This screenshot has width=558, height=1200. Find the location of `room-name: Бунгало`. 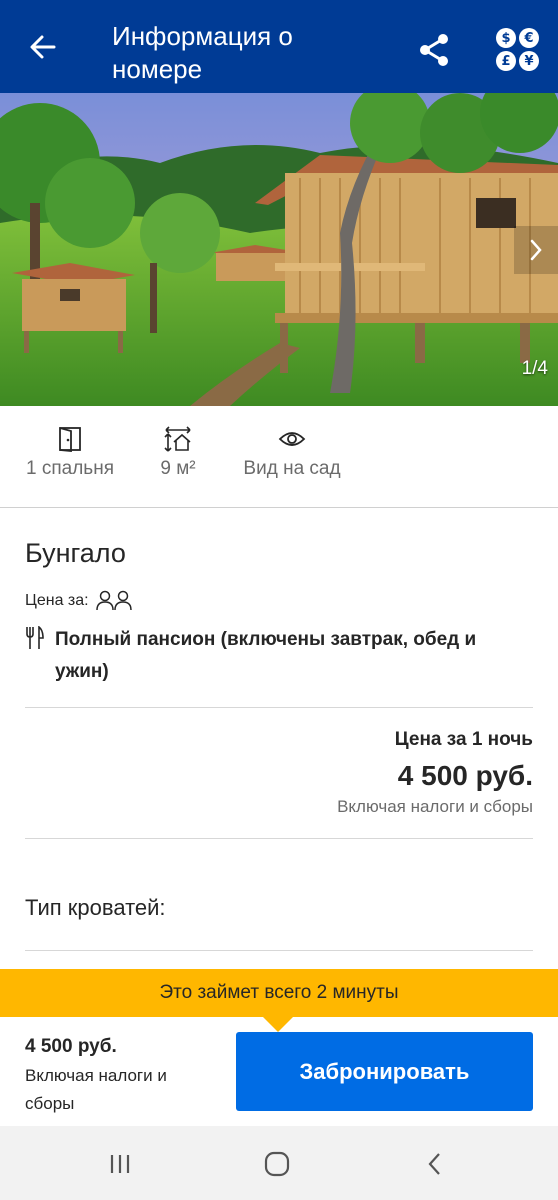

room-name: Бунгало is located at coordinates (75, 553).